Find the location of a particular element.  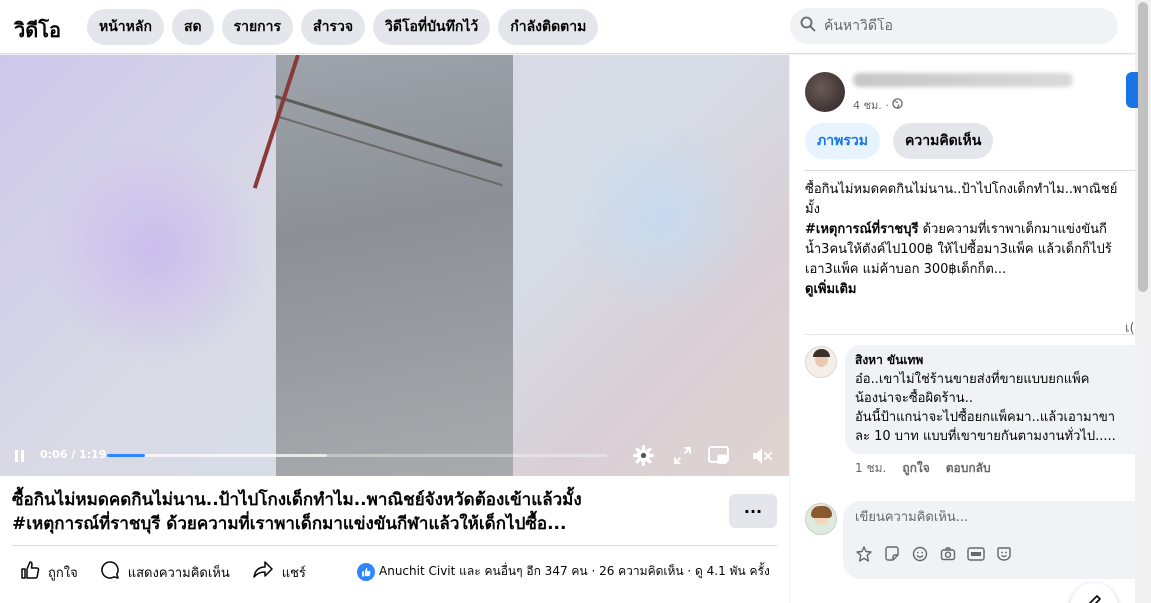

current-user-avatar is located at coordinates (821, 519).